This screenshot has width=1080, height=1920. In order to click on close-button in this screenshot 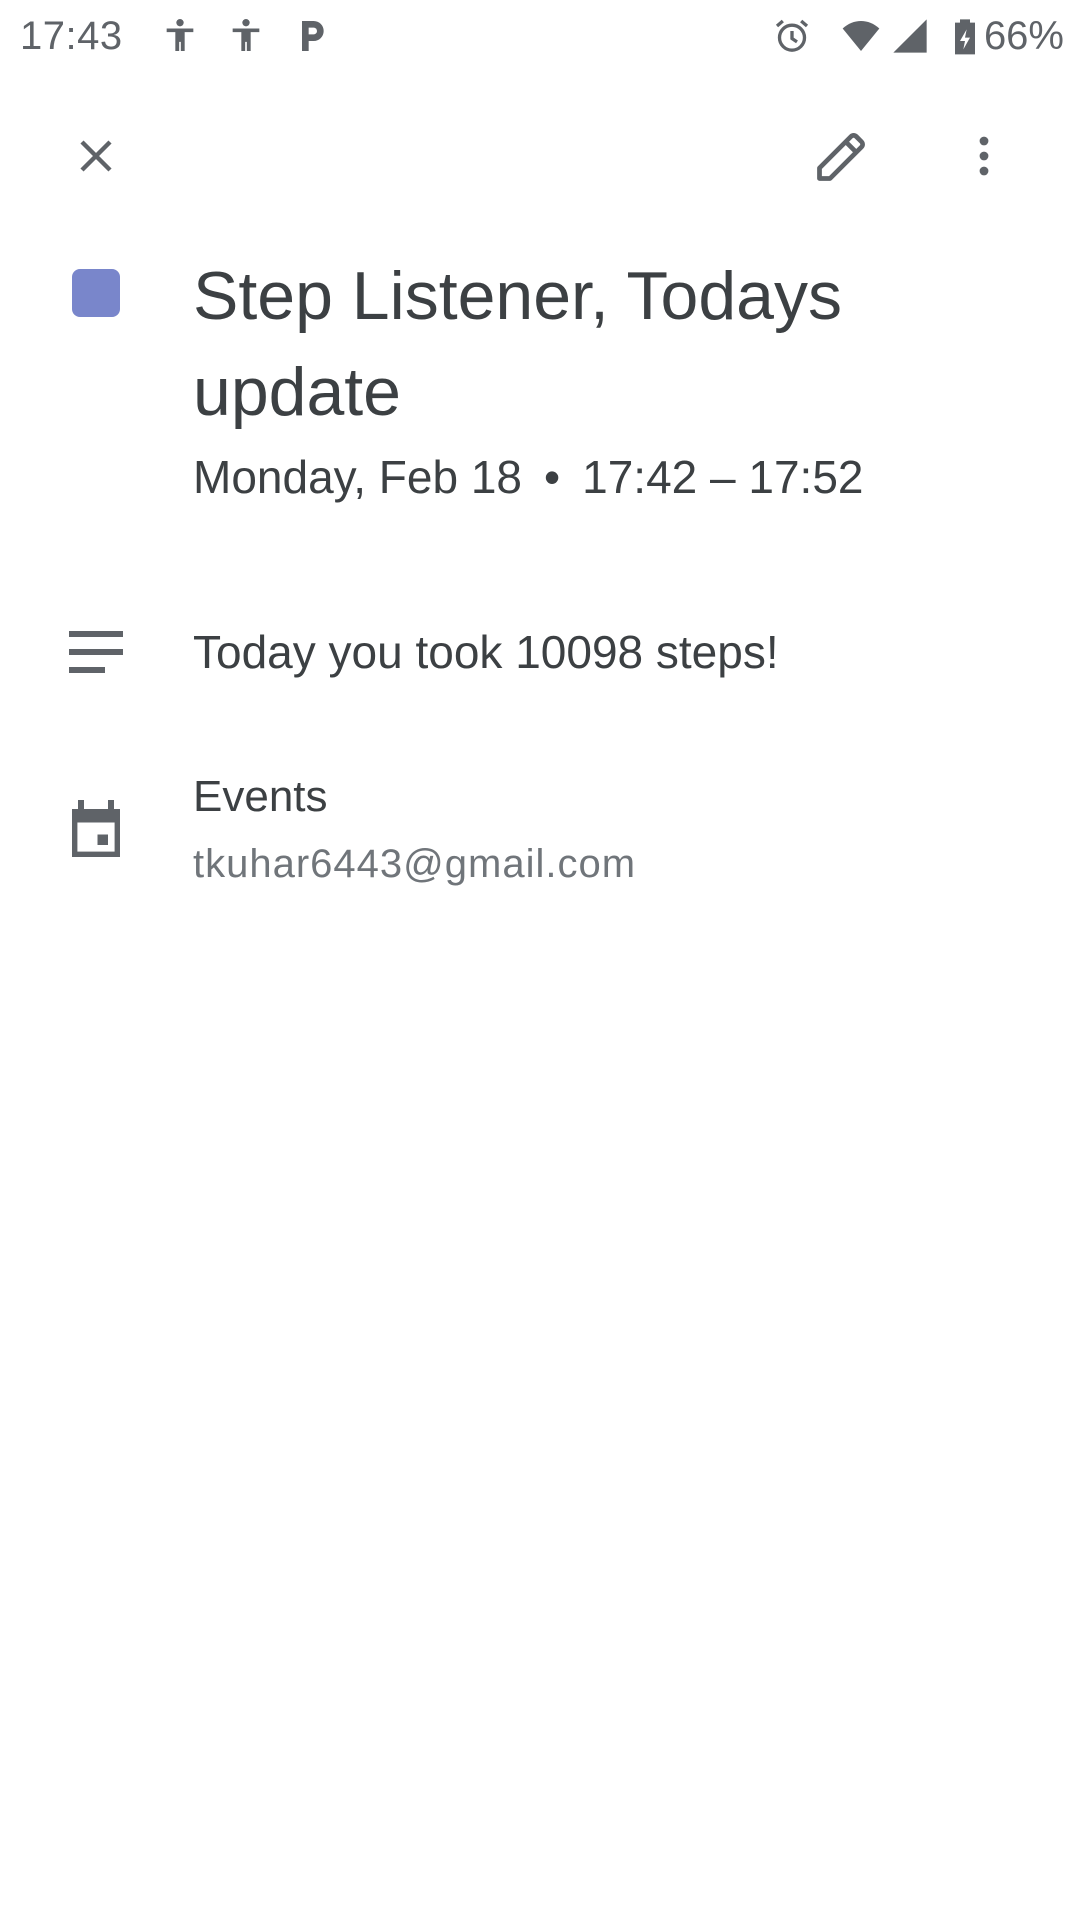, I will do `click(96, 156)`.